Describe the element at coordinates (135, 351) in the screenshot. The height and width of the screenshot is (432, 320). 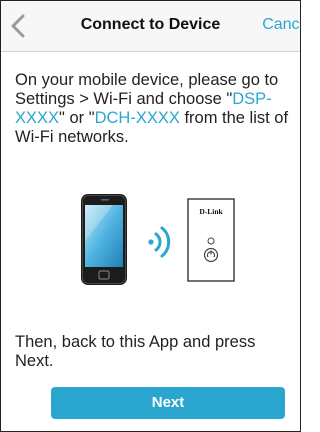
I see `return-instruction-text: Then, back to this App and press Next.` at that location.